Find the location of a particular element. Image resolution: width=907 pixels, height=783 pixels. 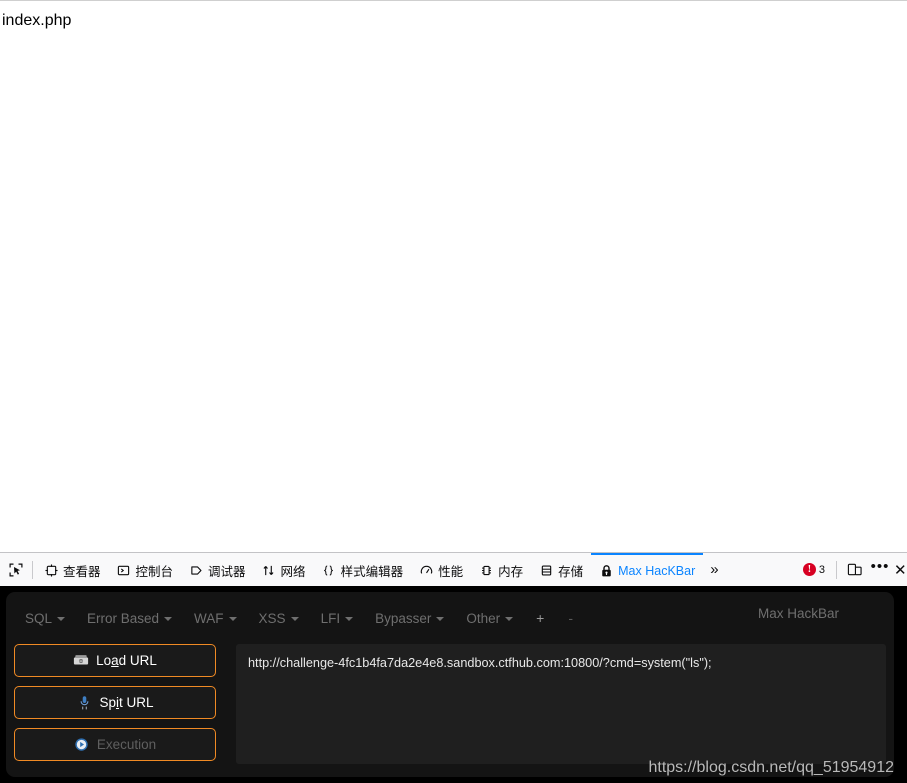

console-icon is located at coordinates (124, 571).